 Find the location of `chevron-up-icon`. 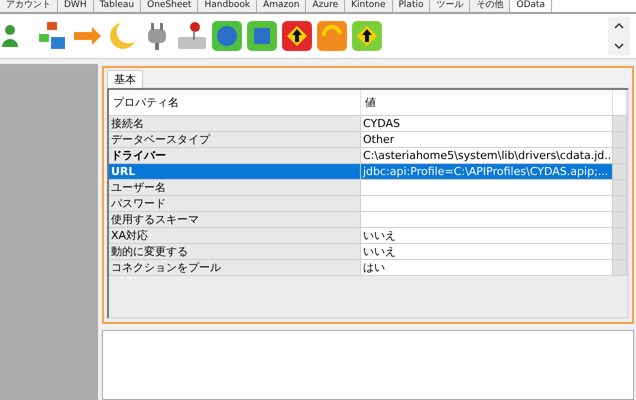

chevron-up-icon is located at coordinates (619, 25).